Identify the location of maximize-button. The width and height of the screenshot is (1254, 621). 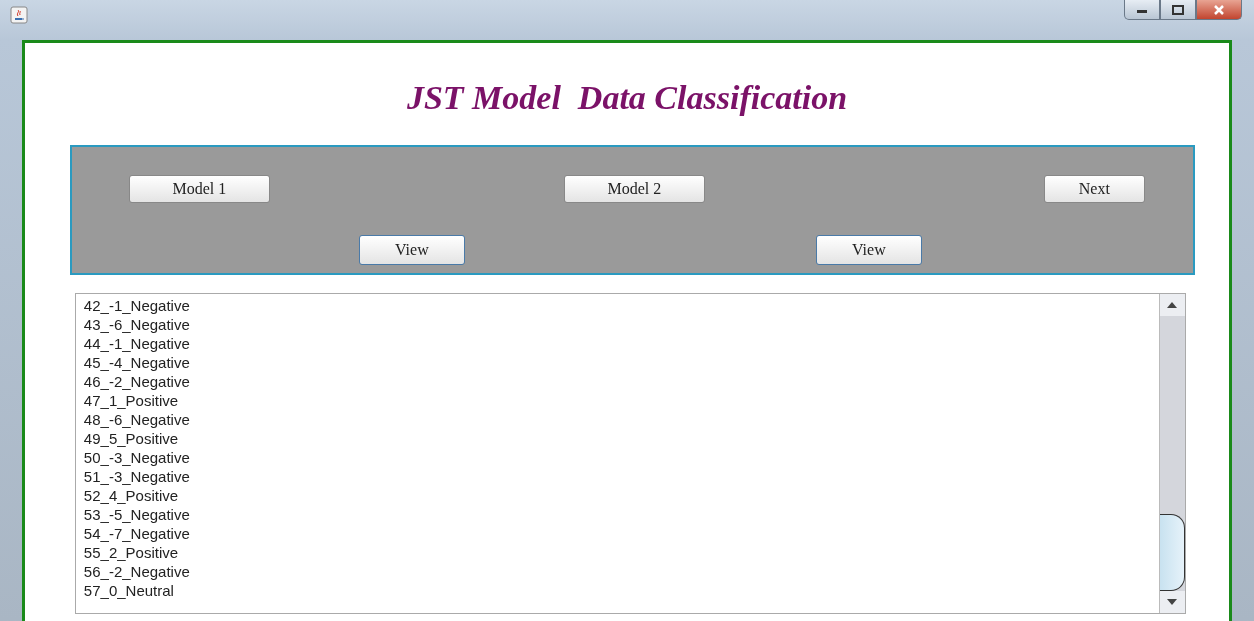
(1178, 10).